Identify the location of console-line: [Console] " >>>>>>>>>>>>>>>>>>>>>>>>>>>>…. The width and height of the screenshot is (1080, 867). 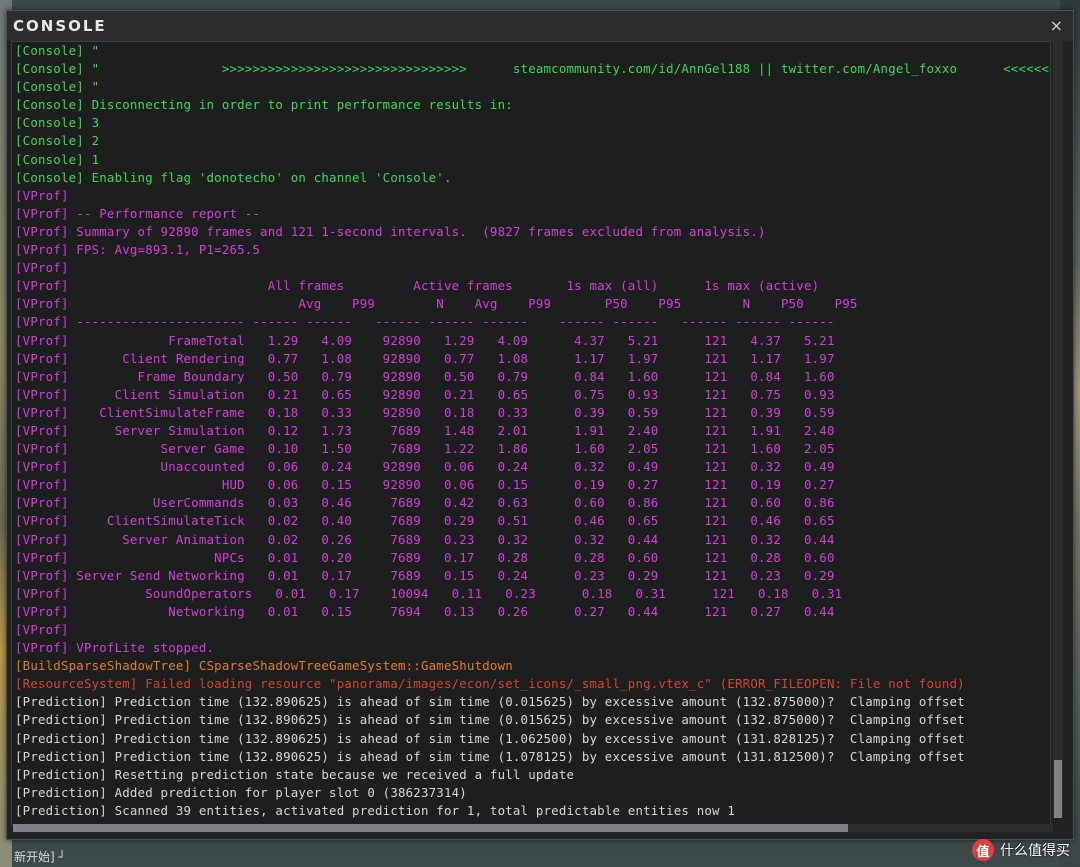
(533, 69).